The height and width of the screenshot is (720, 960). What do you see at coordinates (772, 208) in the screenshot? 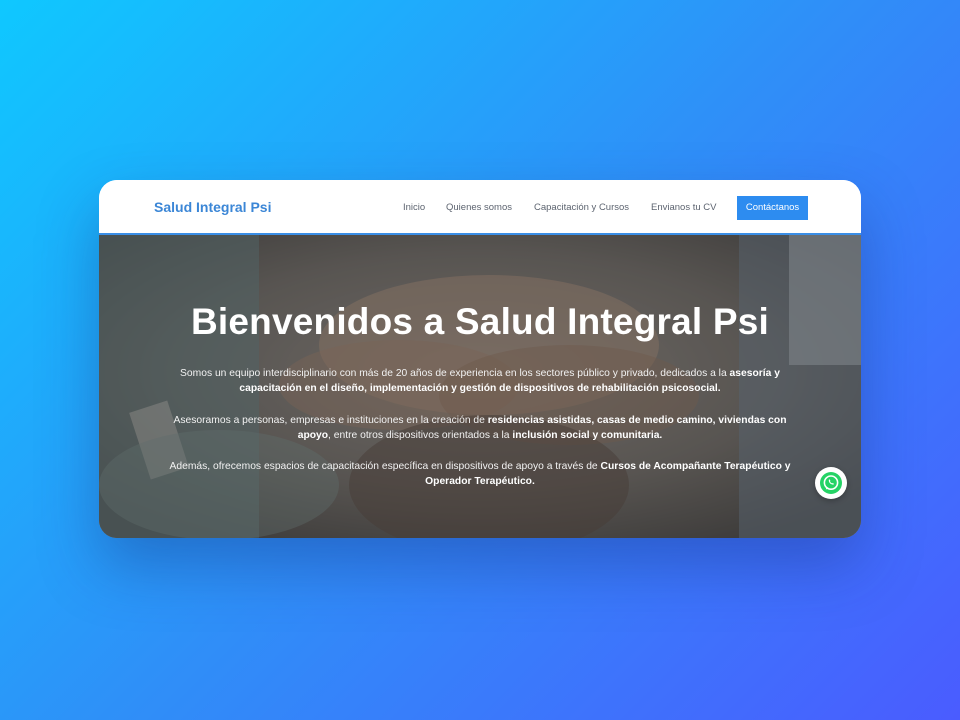
I see `contact-button: Contáctanos` at bounding box center [772, 208].